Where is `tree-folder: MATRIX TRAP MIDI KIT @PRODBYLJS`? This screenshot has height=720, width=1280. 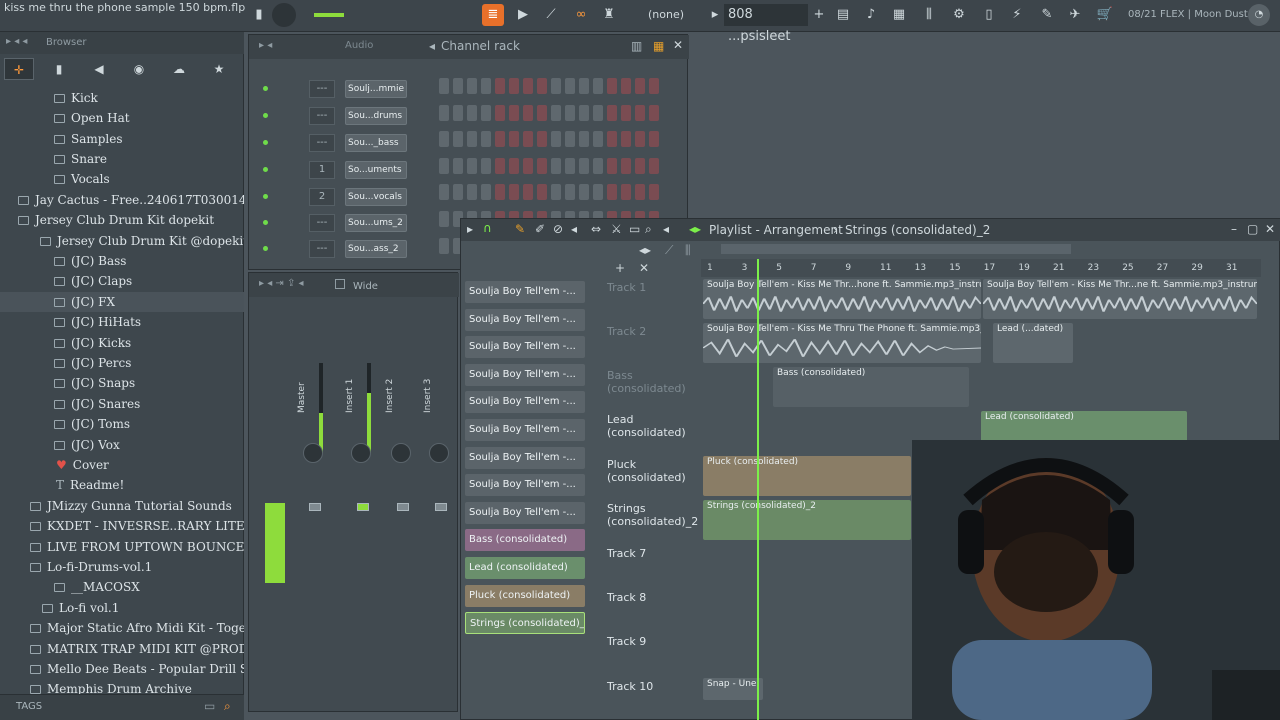
tree-folder: MATRIX TRAP MIDI KIT @PRODBYLJS is located at coordinates (122, 649).